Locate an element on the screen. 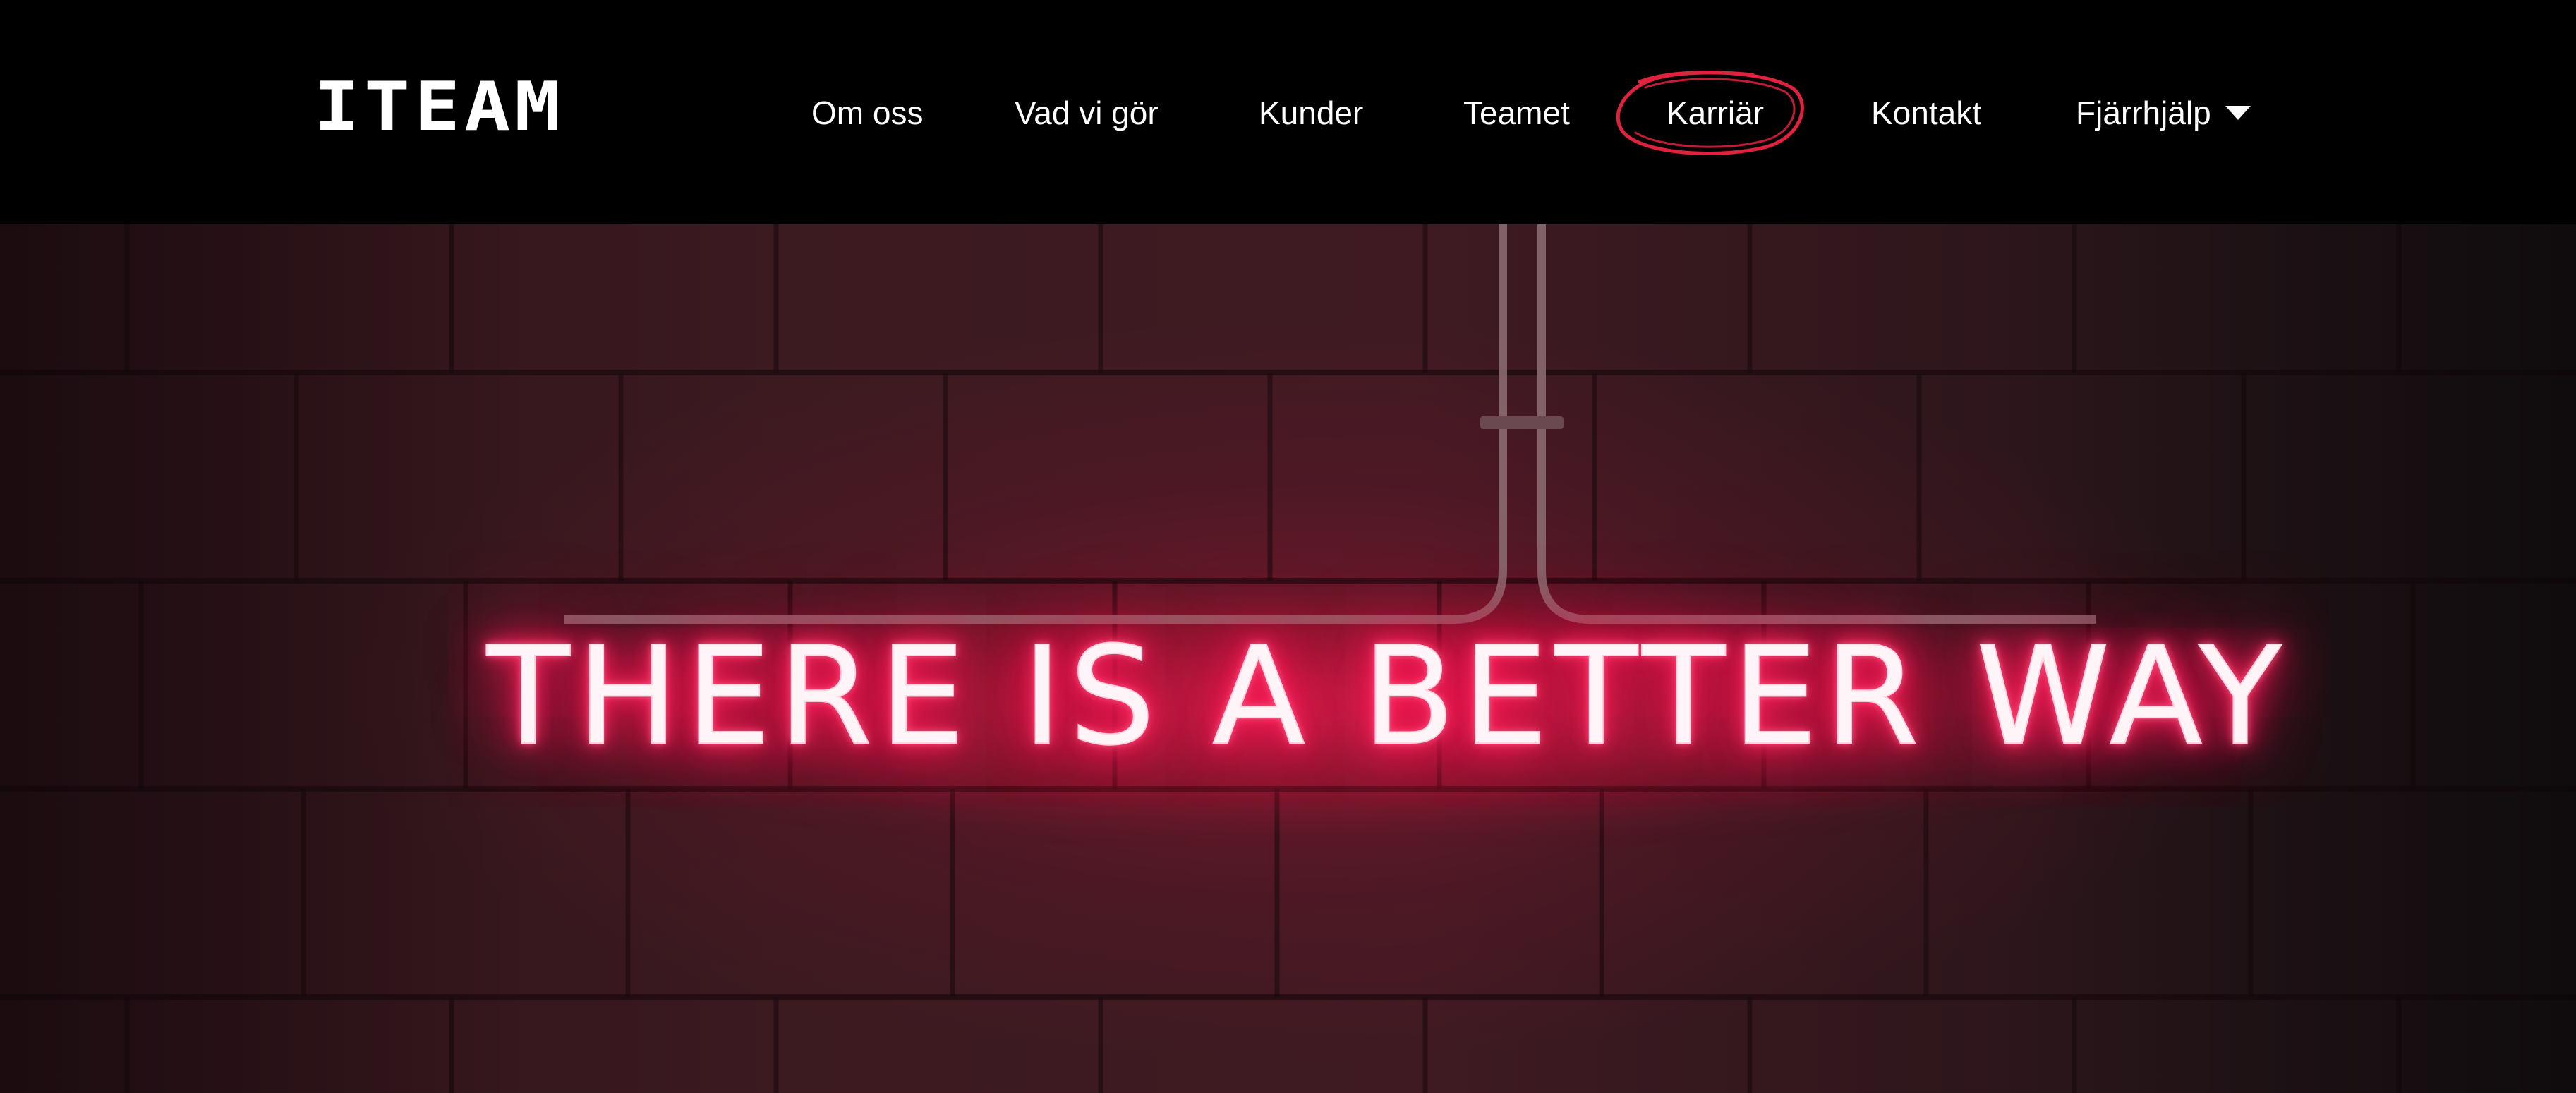 The width and height of the screenshot is (2576, 1093). nav-item-vad-vi-gor: Vad vi gör is located at coordinates (1087, 112).